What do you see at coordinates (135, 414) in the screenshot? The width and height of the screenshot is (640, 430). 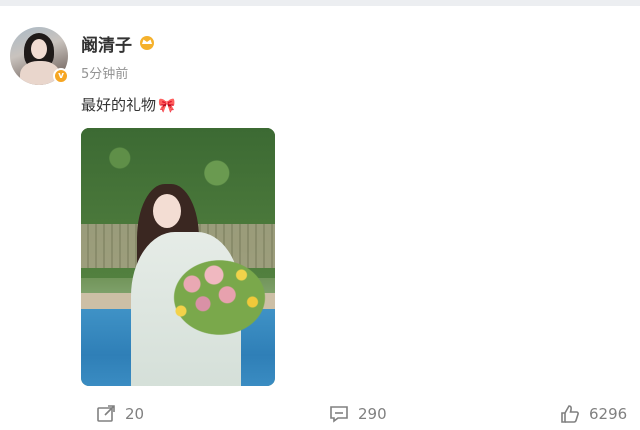 I see `repost-count: 20` at bounding box center [135, 414].